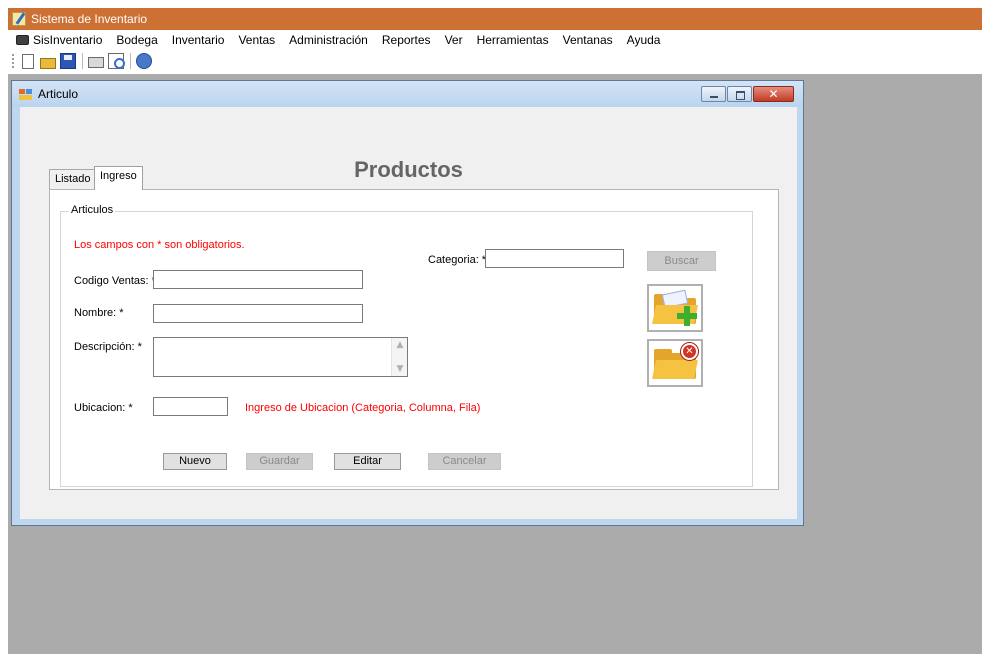 This screenshot has width=982, height=654. What do you see at coordinates (675, 308) in the screenshot?
I see `add-folder-button` at bounding box center [675, 308].